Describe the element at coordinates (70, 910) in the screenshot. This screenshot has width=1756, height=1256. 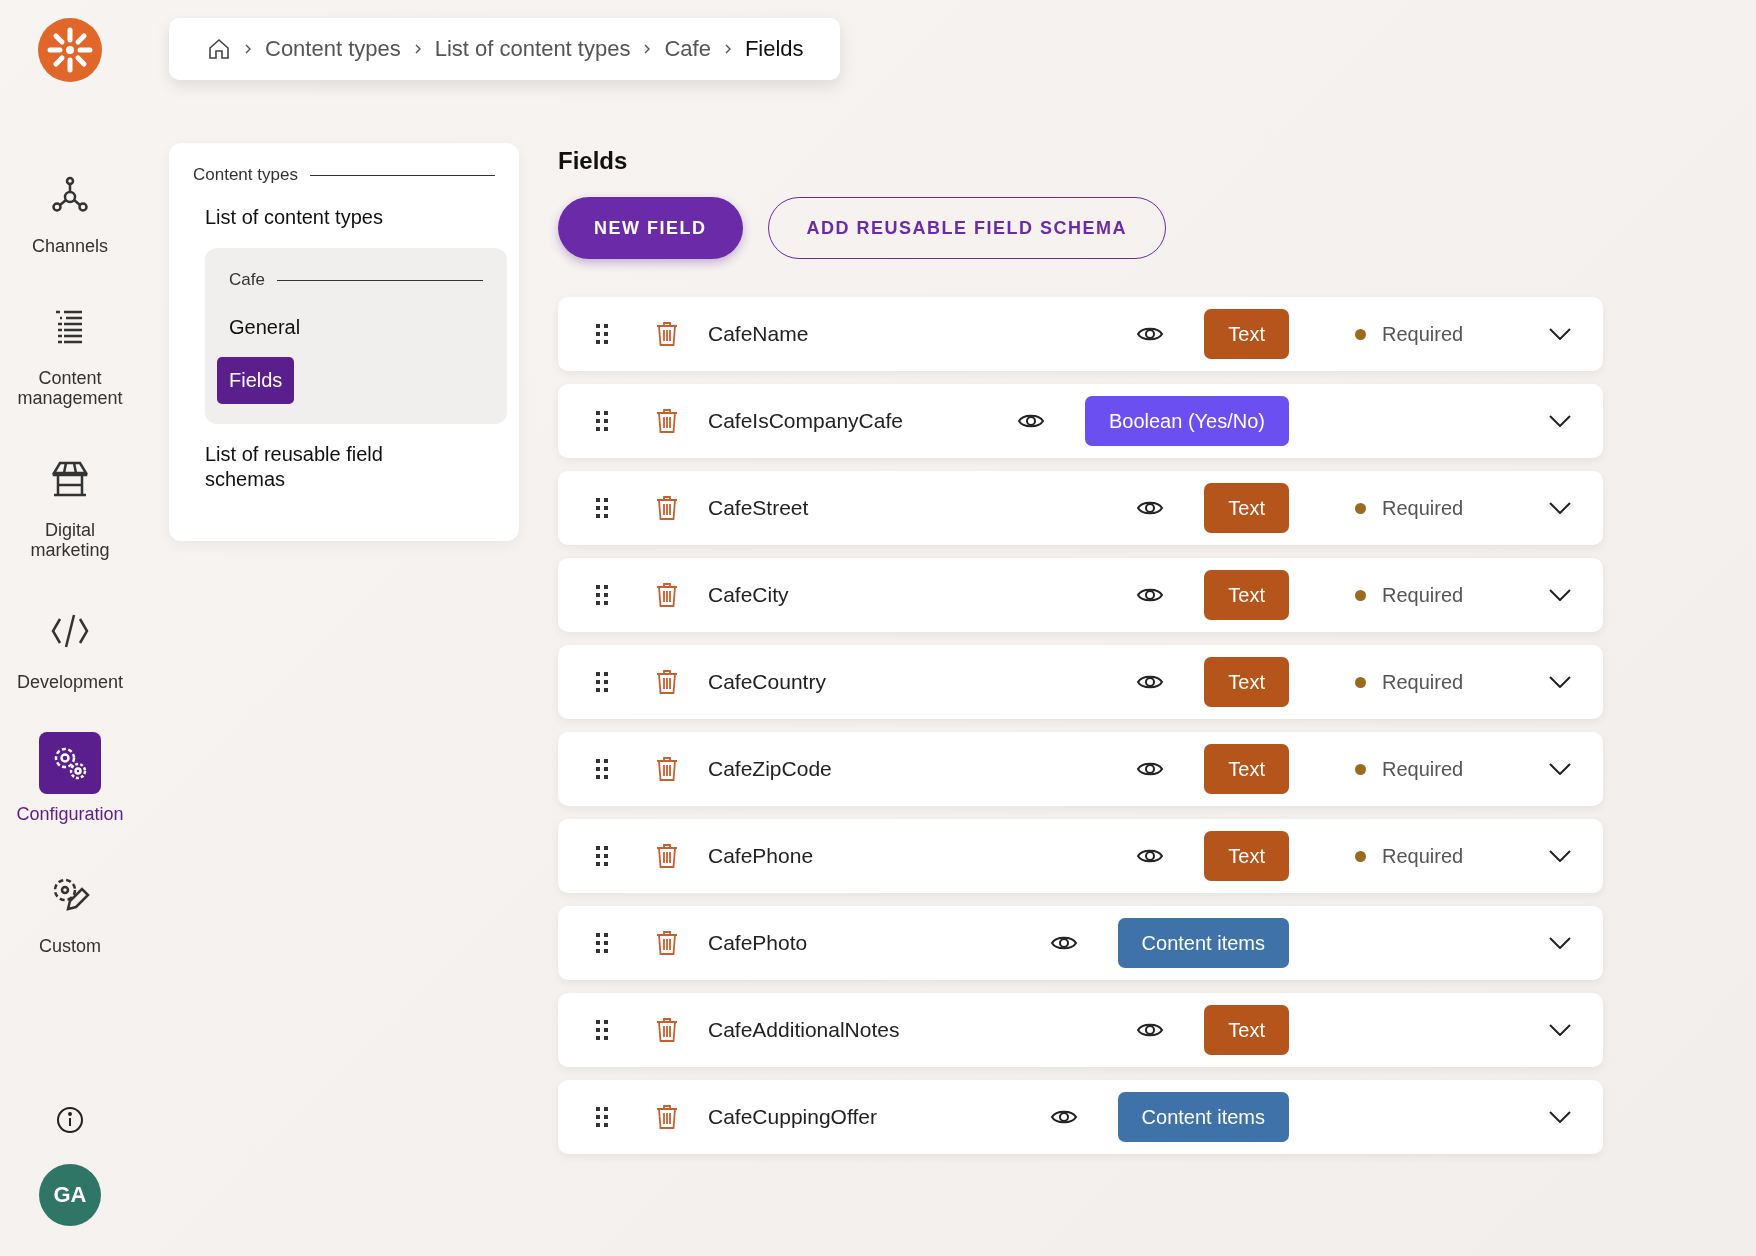
I see `sidebar-item: Custom` at that location.